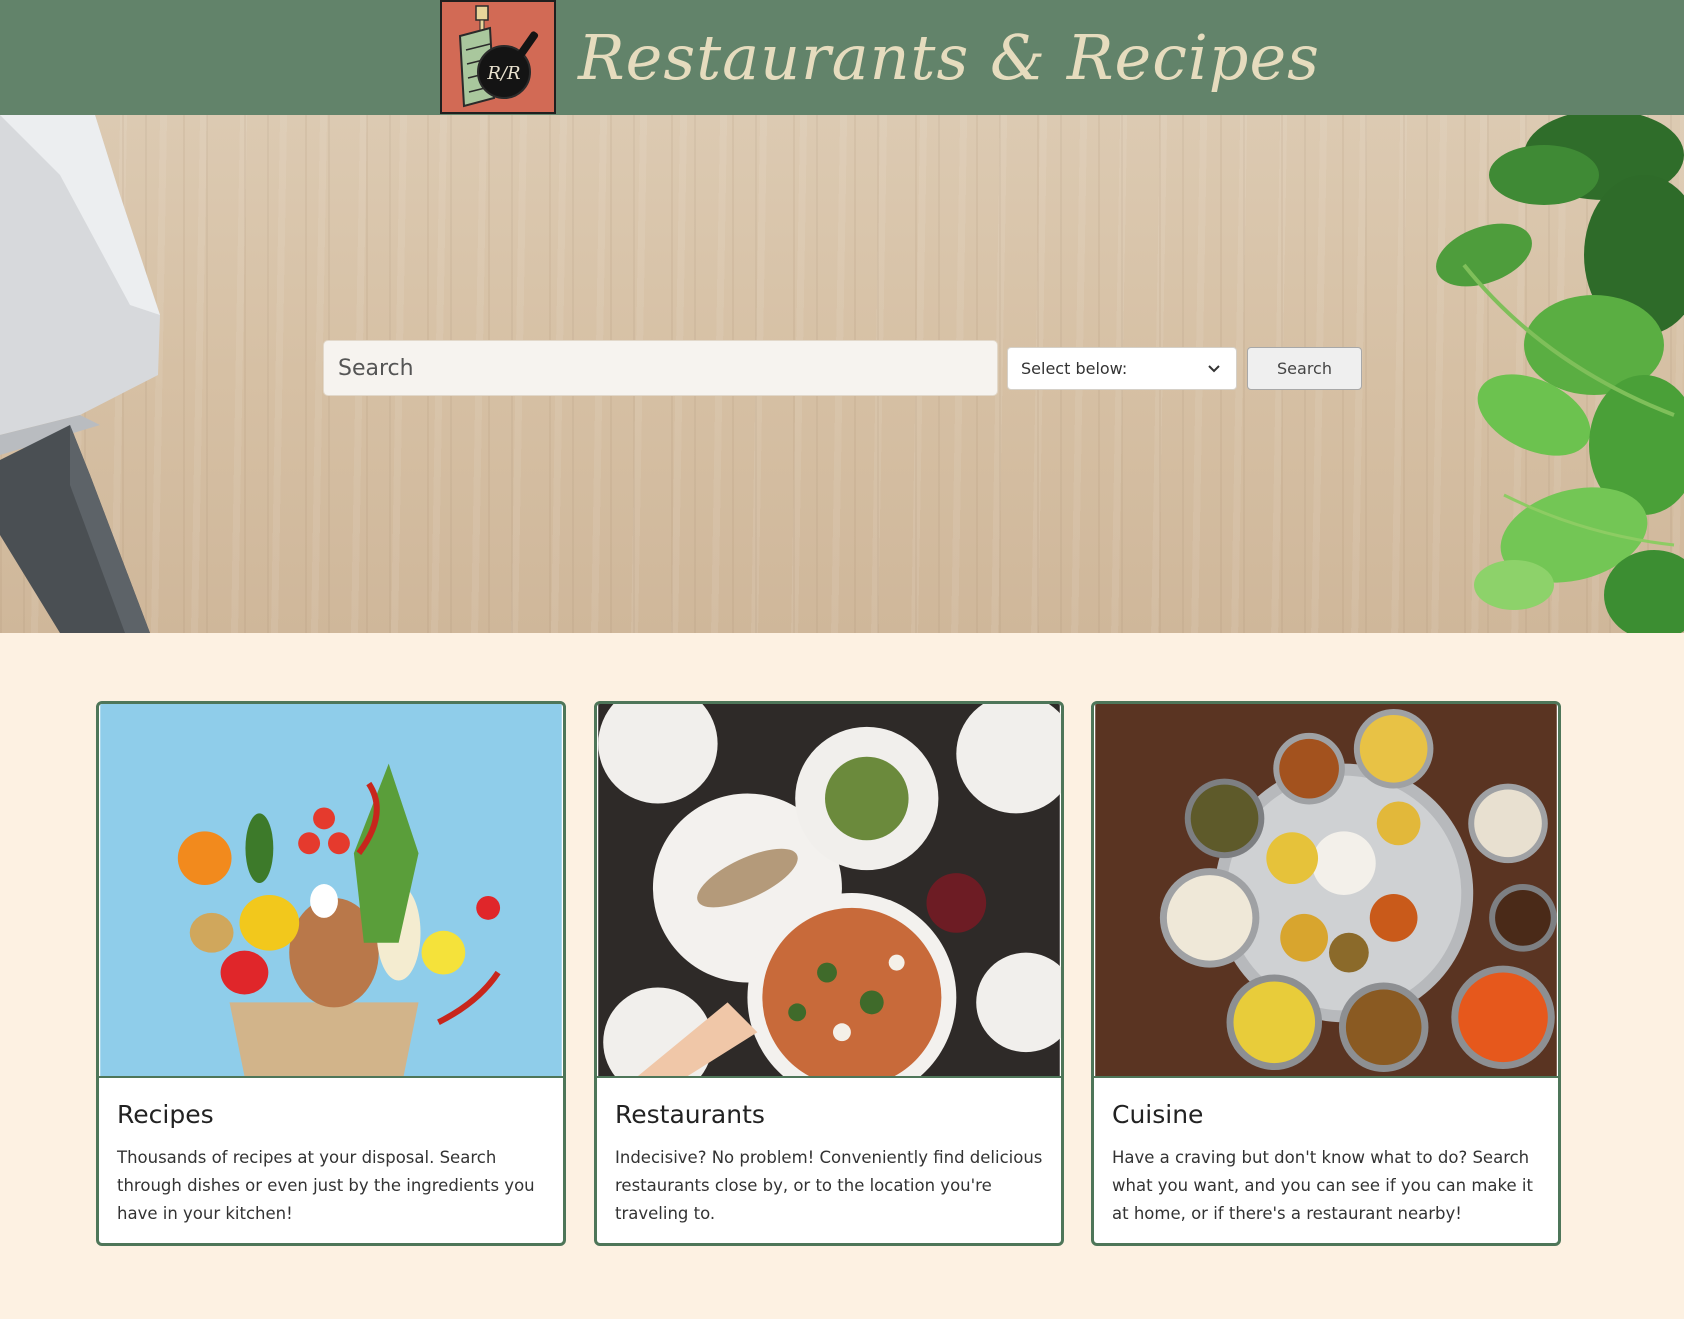 The width and height of the screenshot is (1684, 1319). What do you see at coordinates (829, 891) in the screenshot?
I see `dining-table-image` at bounding box center [829, 891].